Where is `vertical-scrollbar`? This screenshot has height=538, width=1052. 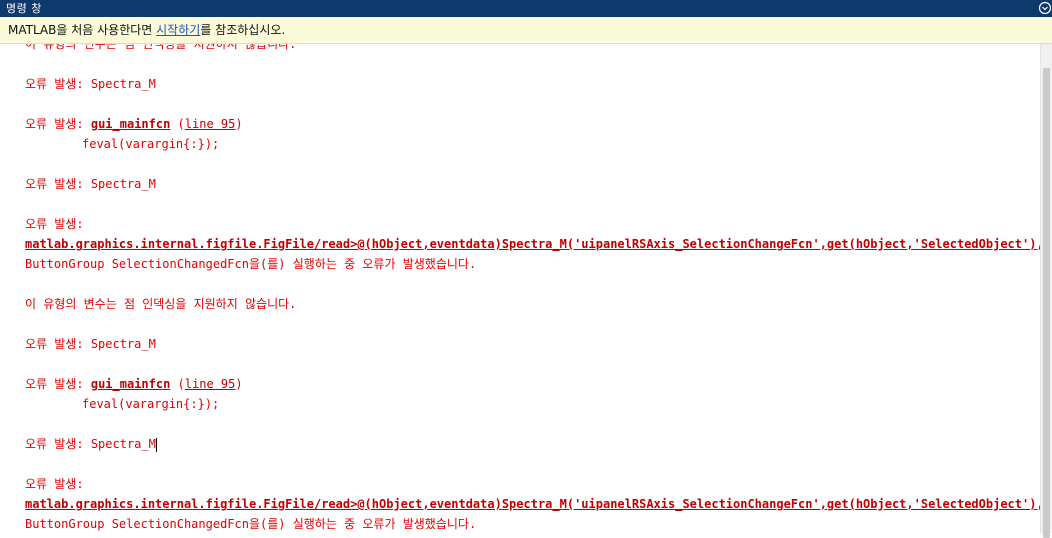 vertical-scrollbar is located at coordinates (1046, 291).